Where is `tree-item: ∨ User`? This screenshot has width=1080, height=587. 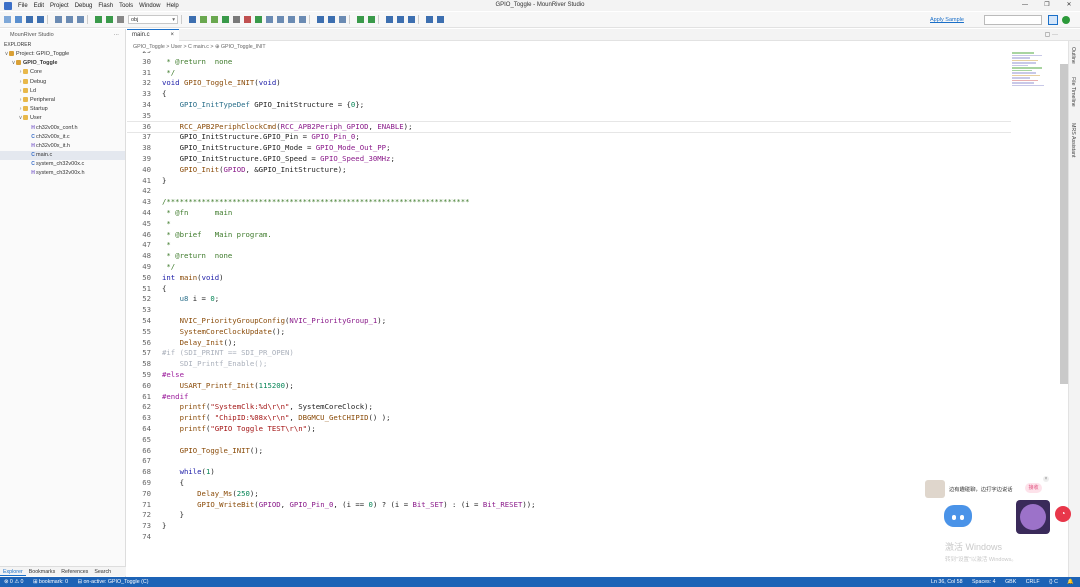 tree-item: ∨ User is located at coordinates (62, 118).